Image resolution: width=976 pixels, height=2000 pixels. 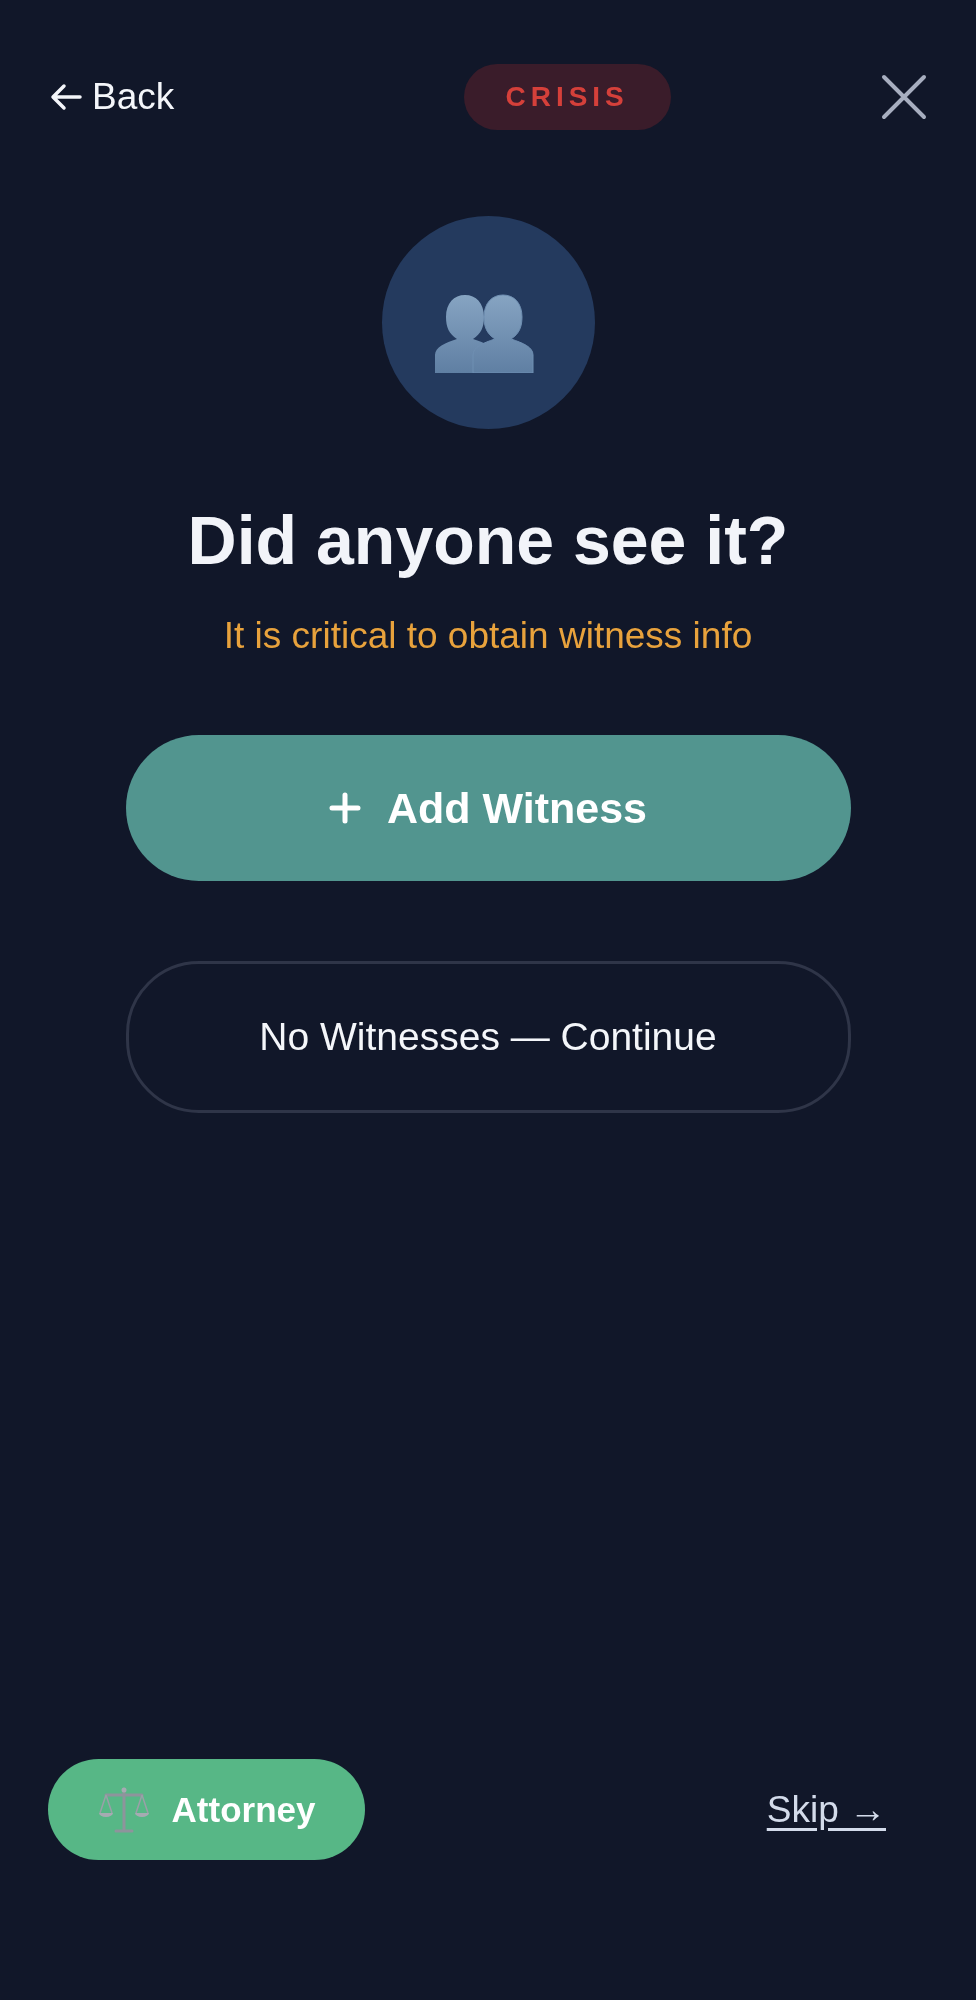 What do you see at coordinates (66, 97) in the screenshot?
I see `back-arrow-icon` at bounding box center [66, 97].